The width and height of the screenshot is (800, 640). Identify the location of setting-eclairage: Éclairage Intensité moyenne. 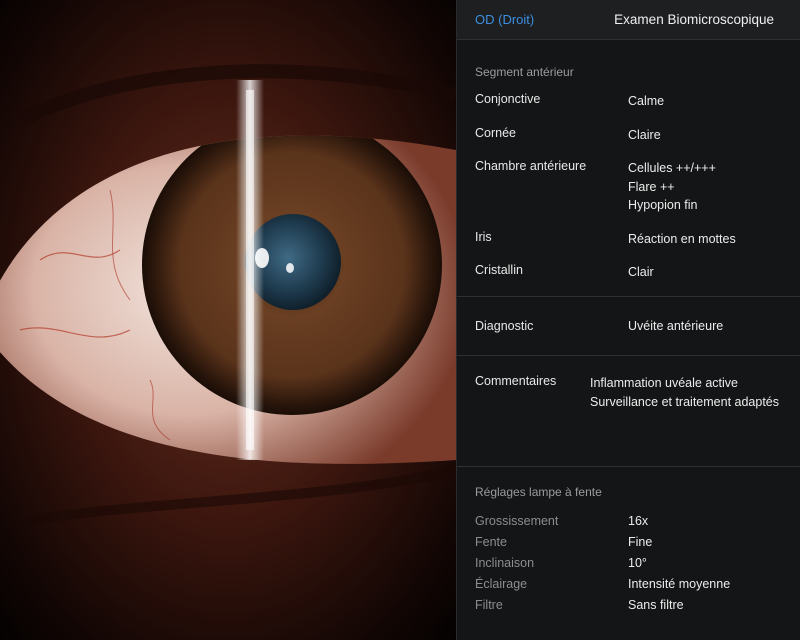
(628, 583).